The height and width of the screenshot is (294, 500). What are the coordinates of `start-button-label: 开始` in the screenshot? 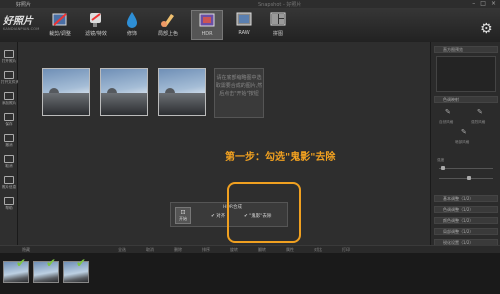 It's located at (183, 218).